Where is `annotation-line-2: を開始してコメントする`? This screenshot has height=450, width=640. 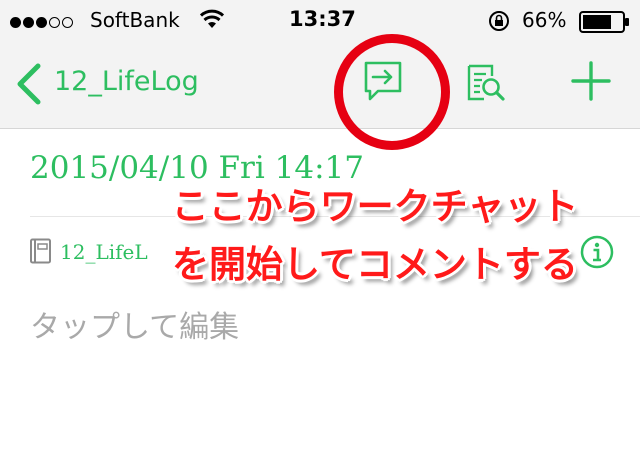
annotation-line-2: を開始してコメントする is located at coordinates (375, 264).